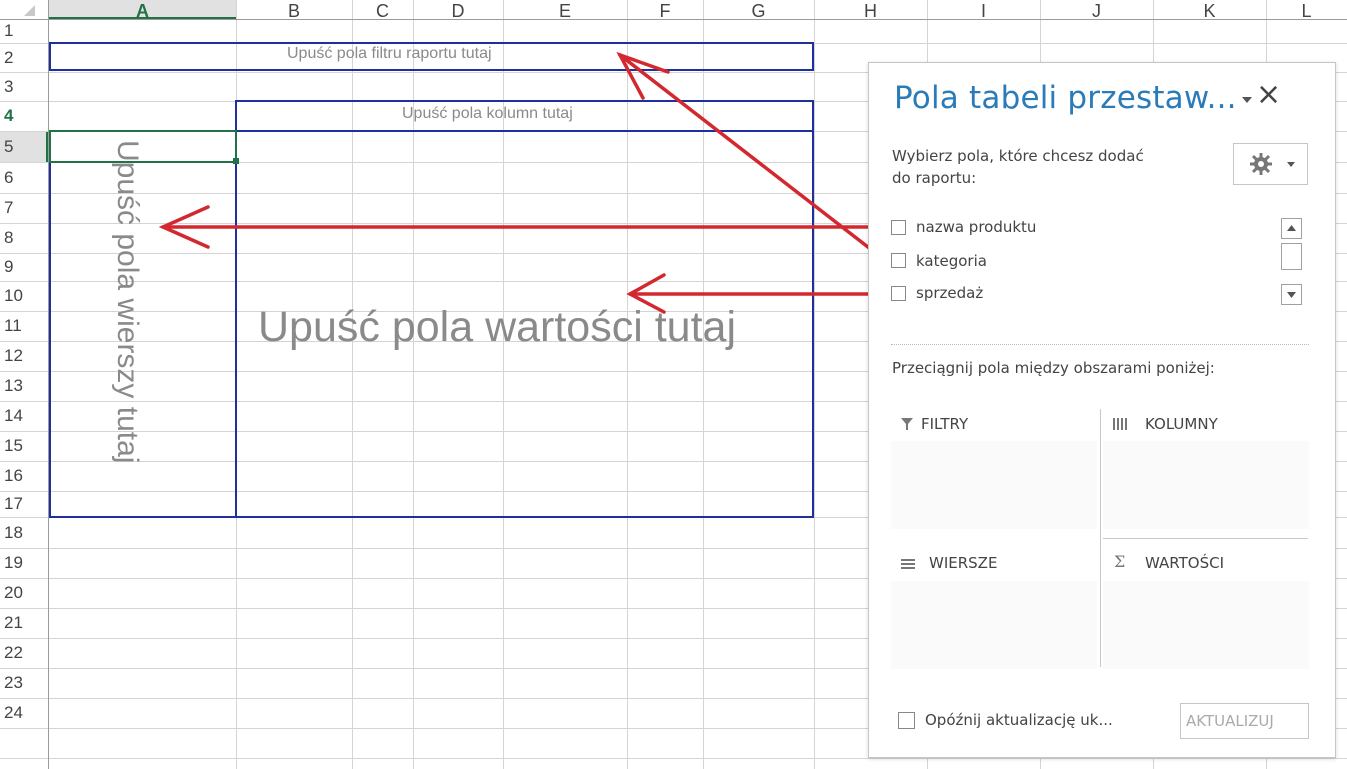  I want to click on update-button: AKTUALIZUJ, so click(1244, 721).